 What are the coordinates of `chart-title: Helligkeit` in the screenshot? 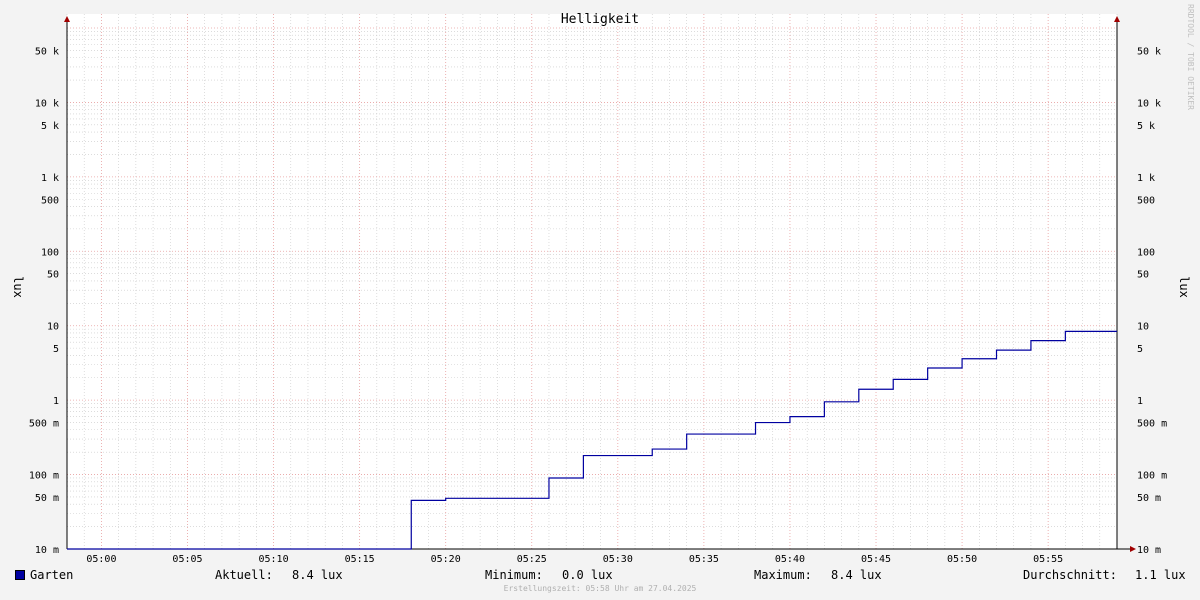 It's located at (600, 19).